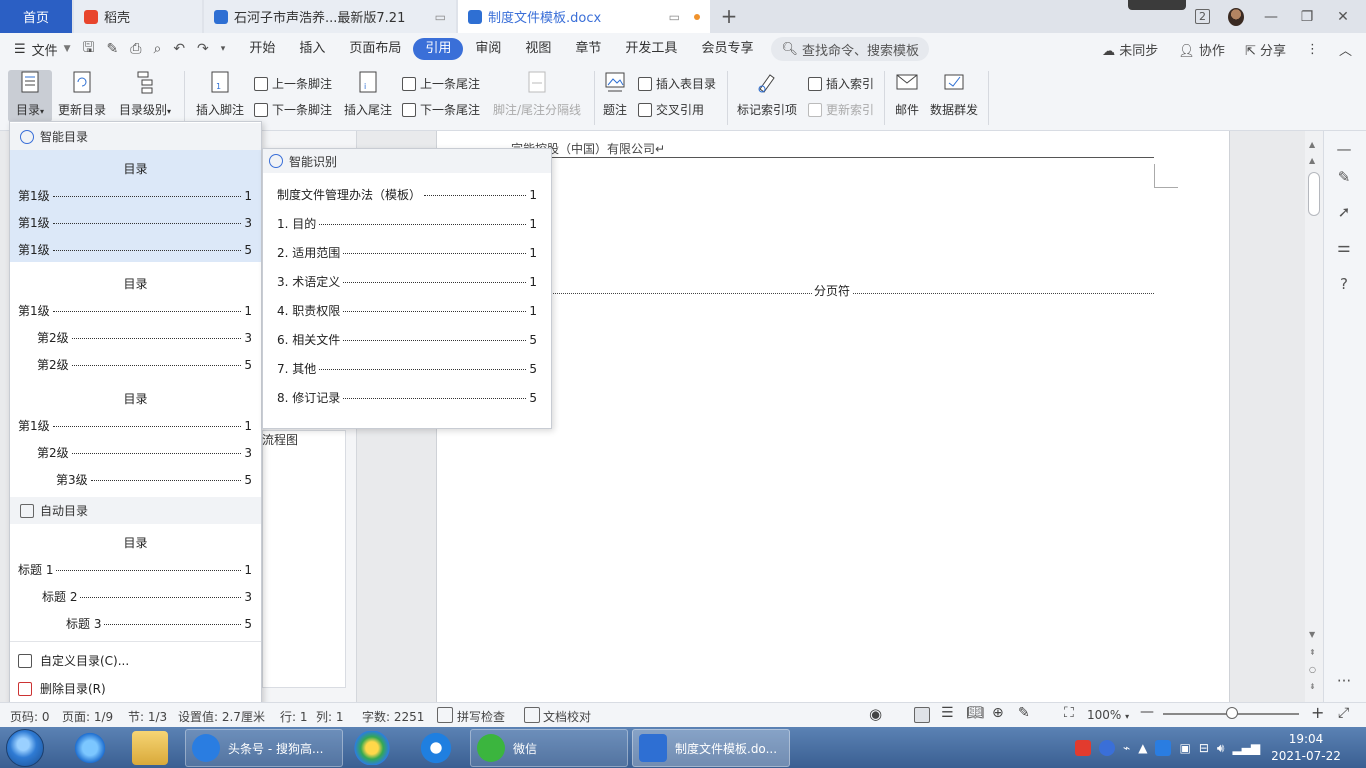  I want to click on start-button, so click(25, 748).